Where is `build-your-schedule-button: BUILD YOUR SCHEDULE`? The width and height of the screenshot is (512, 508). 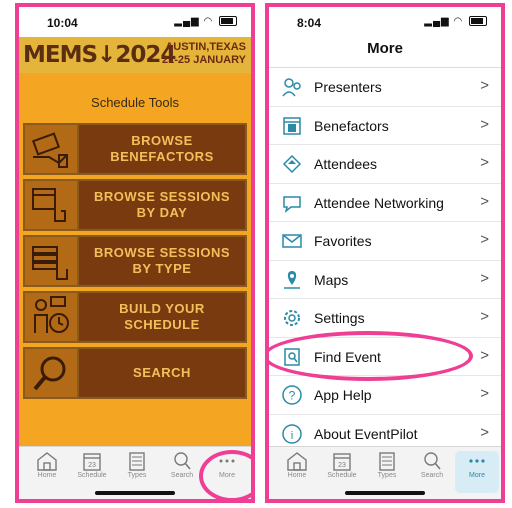 build-your-schedule-button: BUILD YOUR SCHEDULE is located at coordinates (135, 317).